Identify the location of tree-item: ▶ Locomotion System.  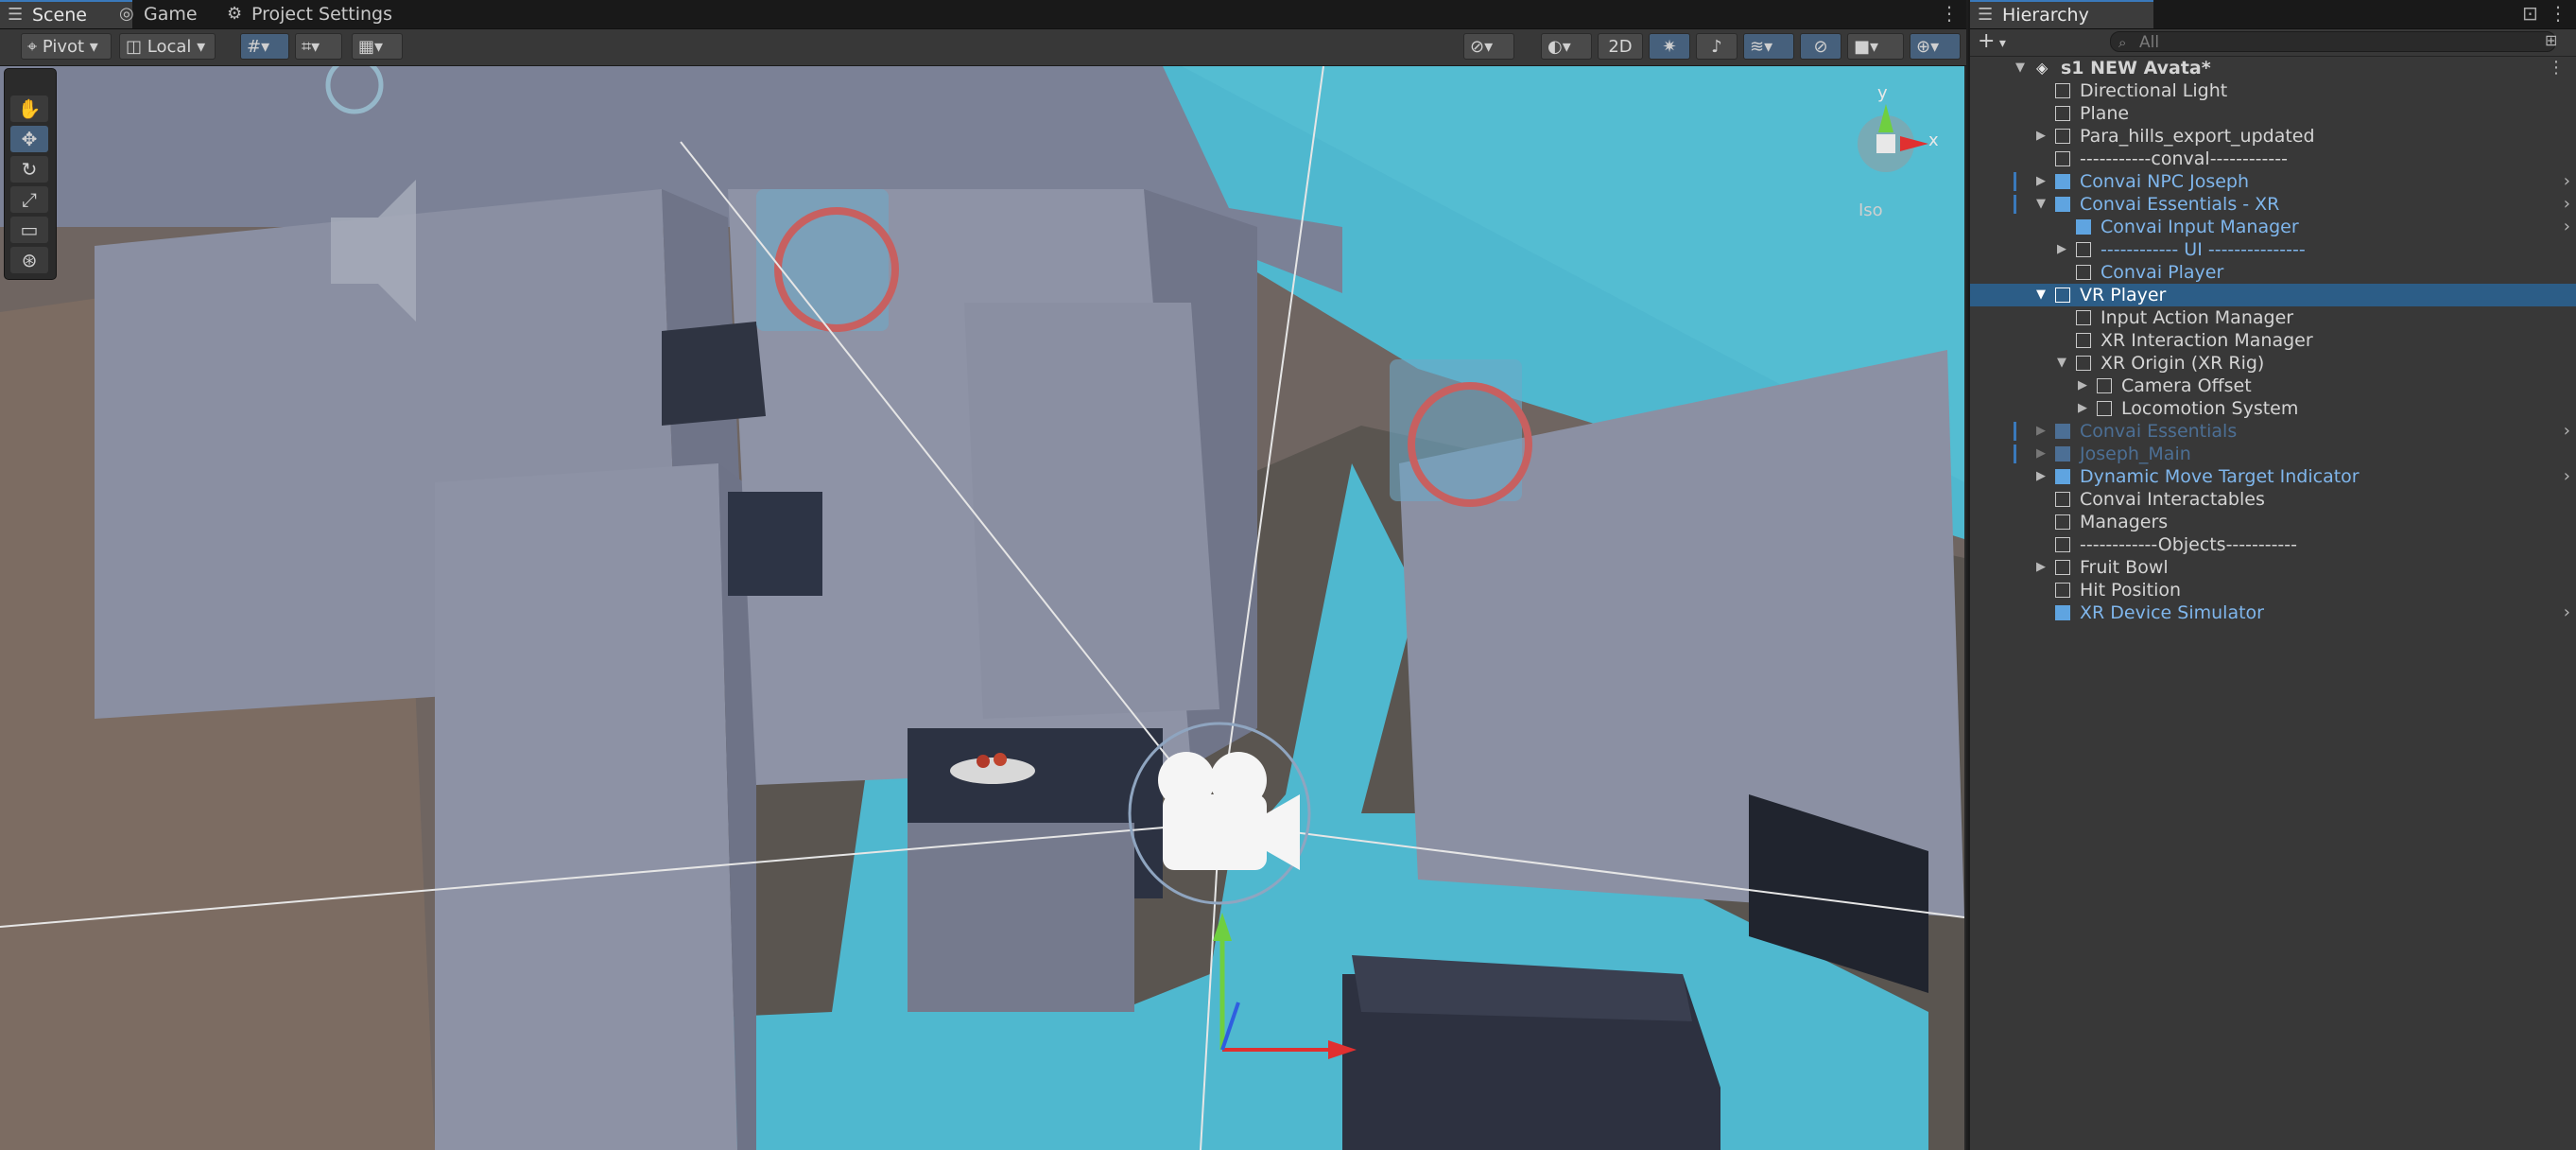
(2273, 408).